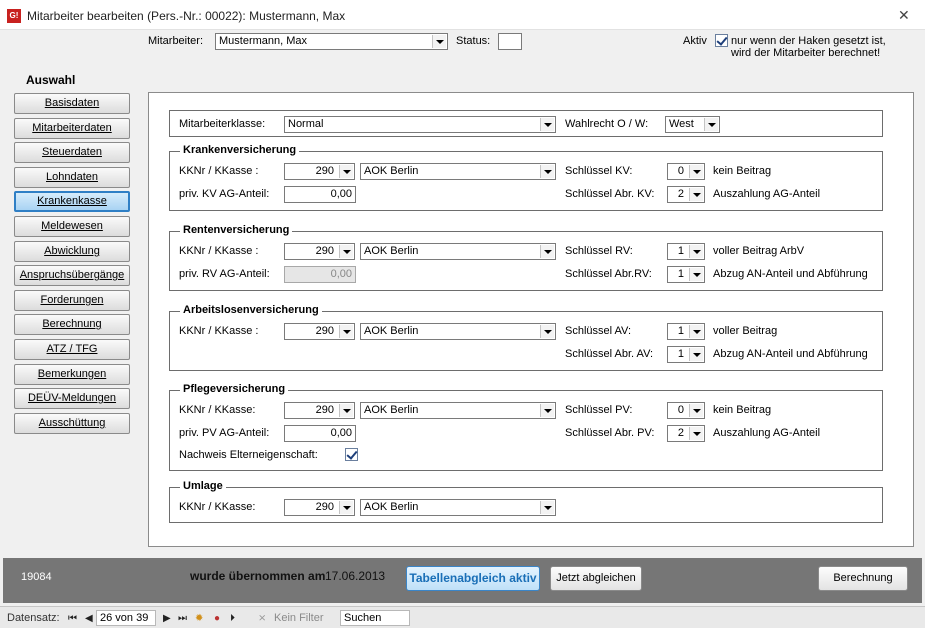 This screenshot has width=925, height=628. Describe the element at coordinates (234, 389) in the screenshot. I see `pv-title: Pflegeversicherung` at that location.